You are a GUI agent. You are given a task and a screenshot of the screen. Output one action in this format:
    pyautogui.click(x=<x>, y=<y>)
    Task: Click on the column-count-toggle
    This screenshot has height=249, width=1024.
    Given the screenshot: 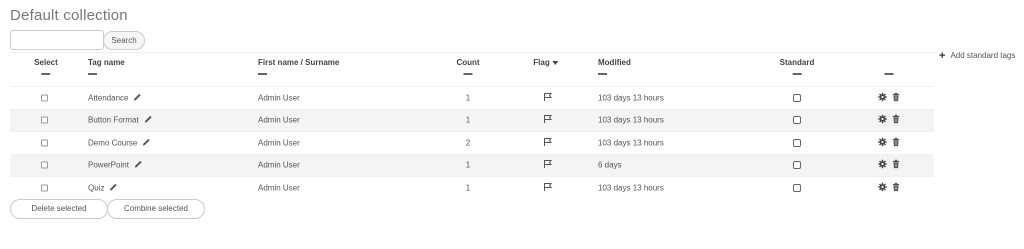 What is the action you would take?
    pyautogui.click(x=468, y=74)
    